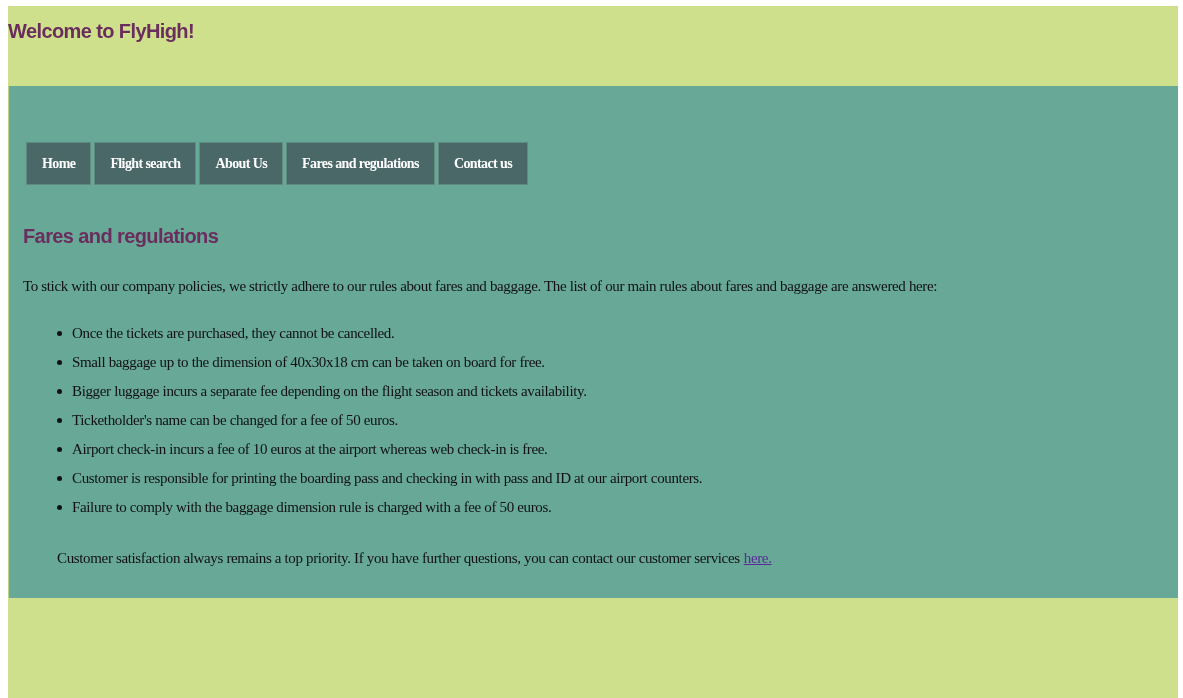 The width and height of the screenshot is (1183, 698). What do you see at coordinates (121, 236) in the screenshot?
I see `page-heading: Fares and regulations` at bounding box center [121, 236].